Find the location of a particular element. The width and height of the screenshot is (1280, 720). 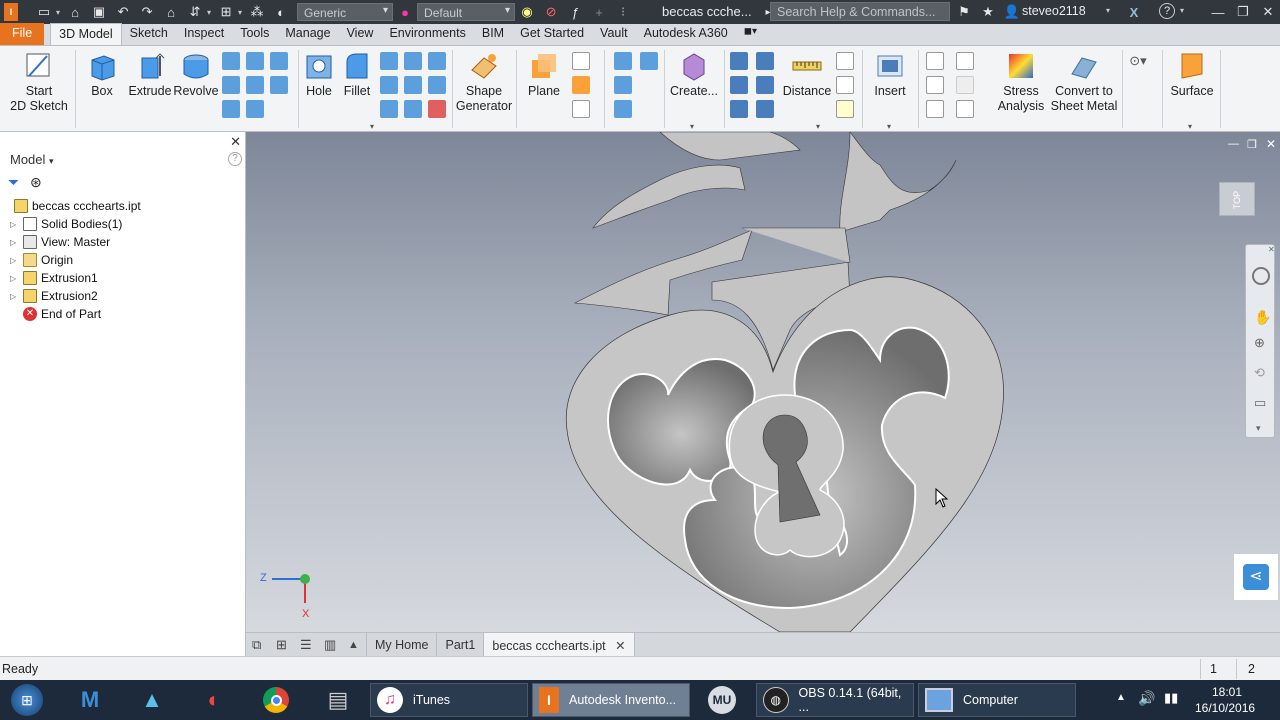

close-button: ✕ is located at coordinates (1268, 12).